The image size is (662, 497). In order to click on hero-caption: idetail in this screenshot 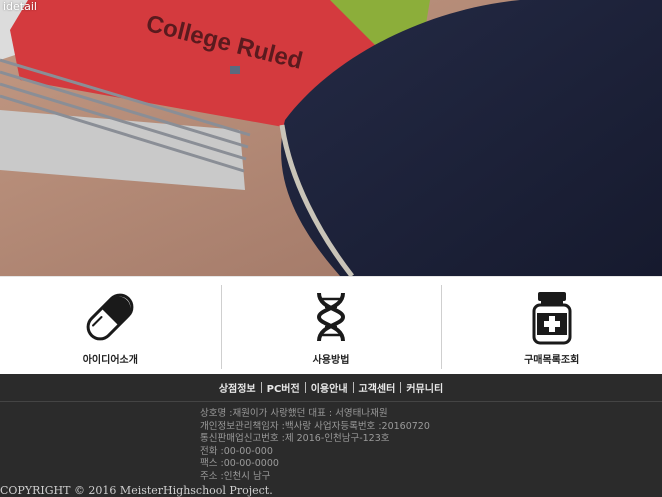, I will do `click(20, 6)`.